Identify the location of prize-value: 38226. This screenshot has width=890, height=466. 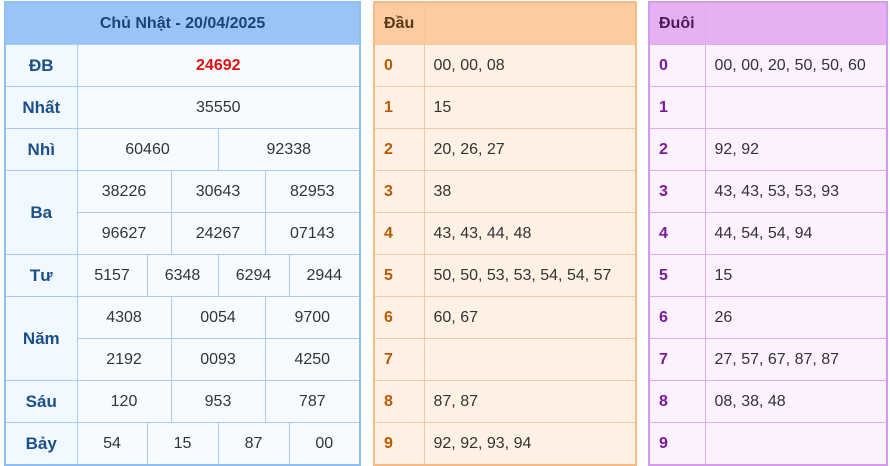
(124, 191).